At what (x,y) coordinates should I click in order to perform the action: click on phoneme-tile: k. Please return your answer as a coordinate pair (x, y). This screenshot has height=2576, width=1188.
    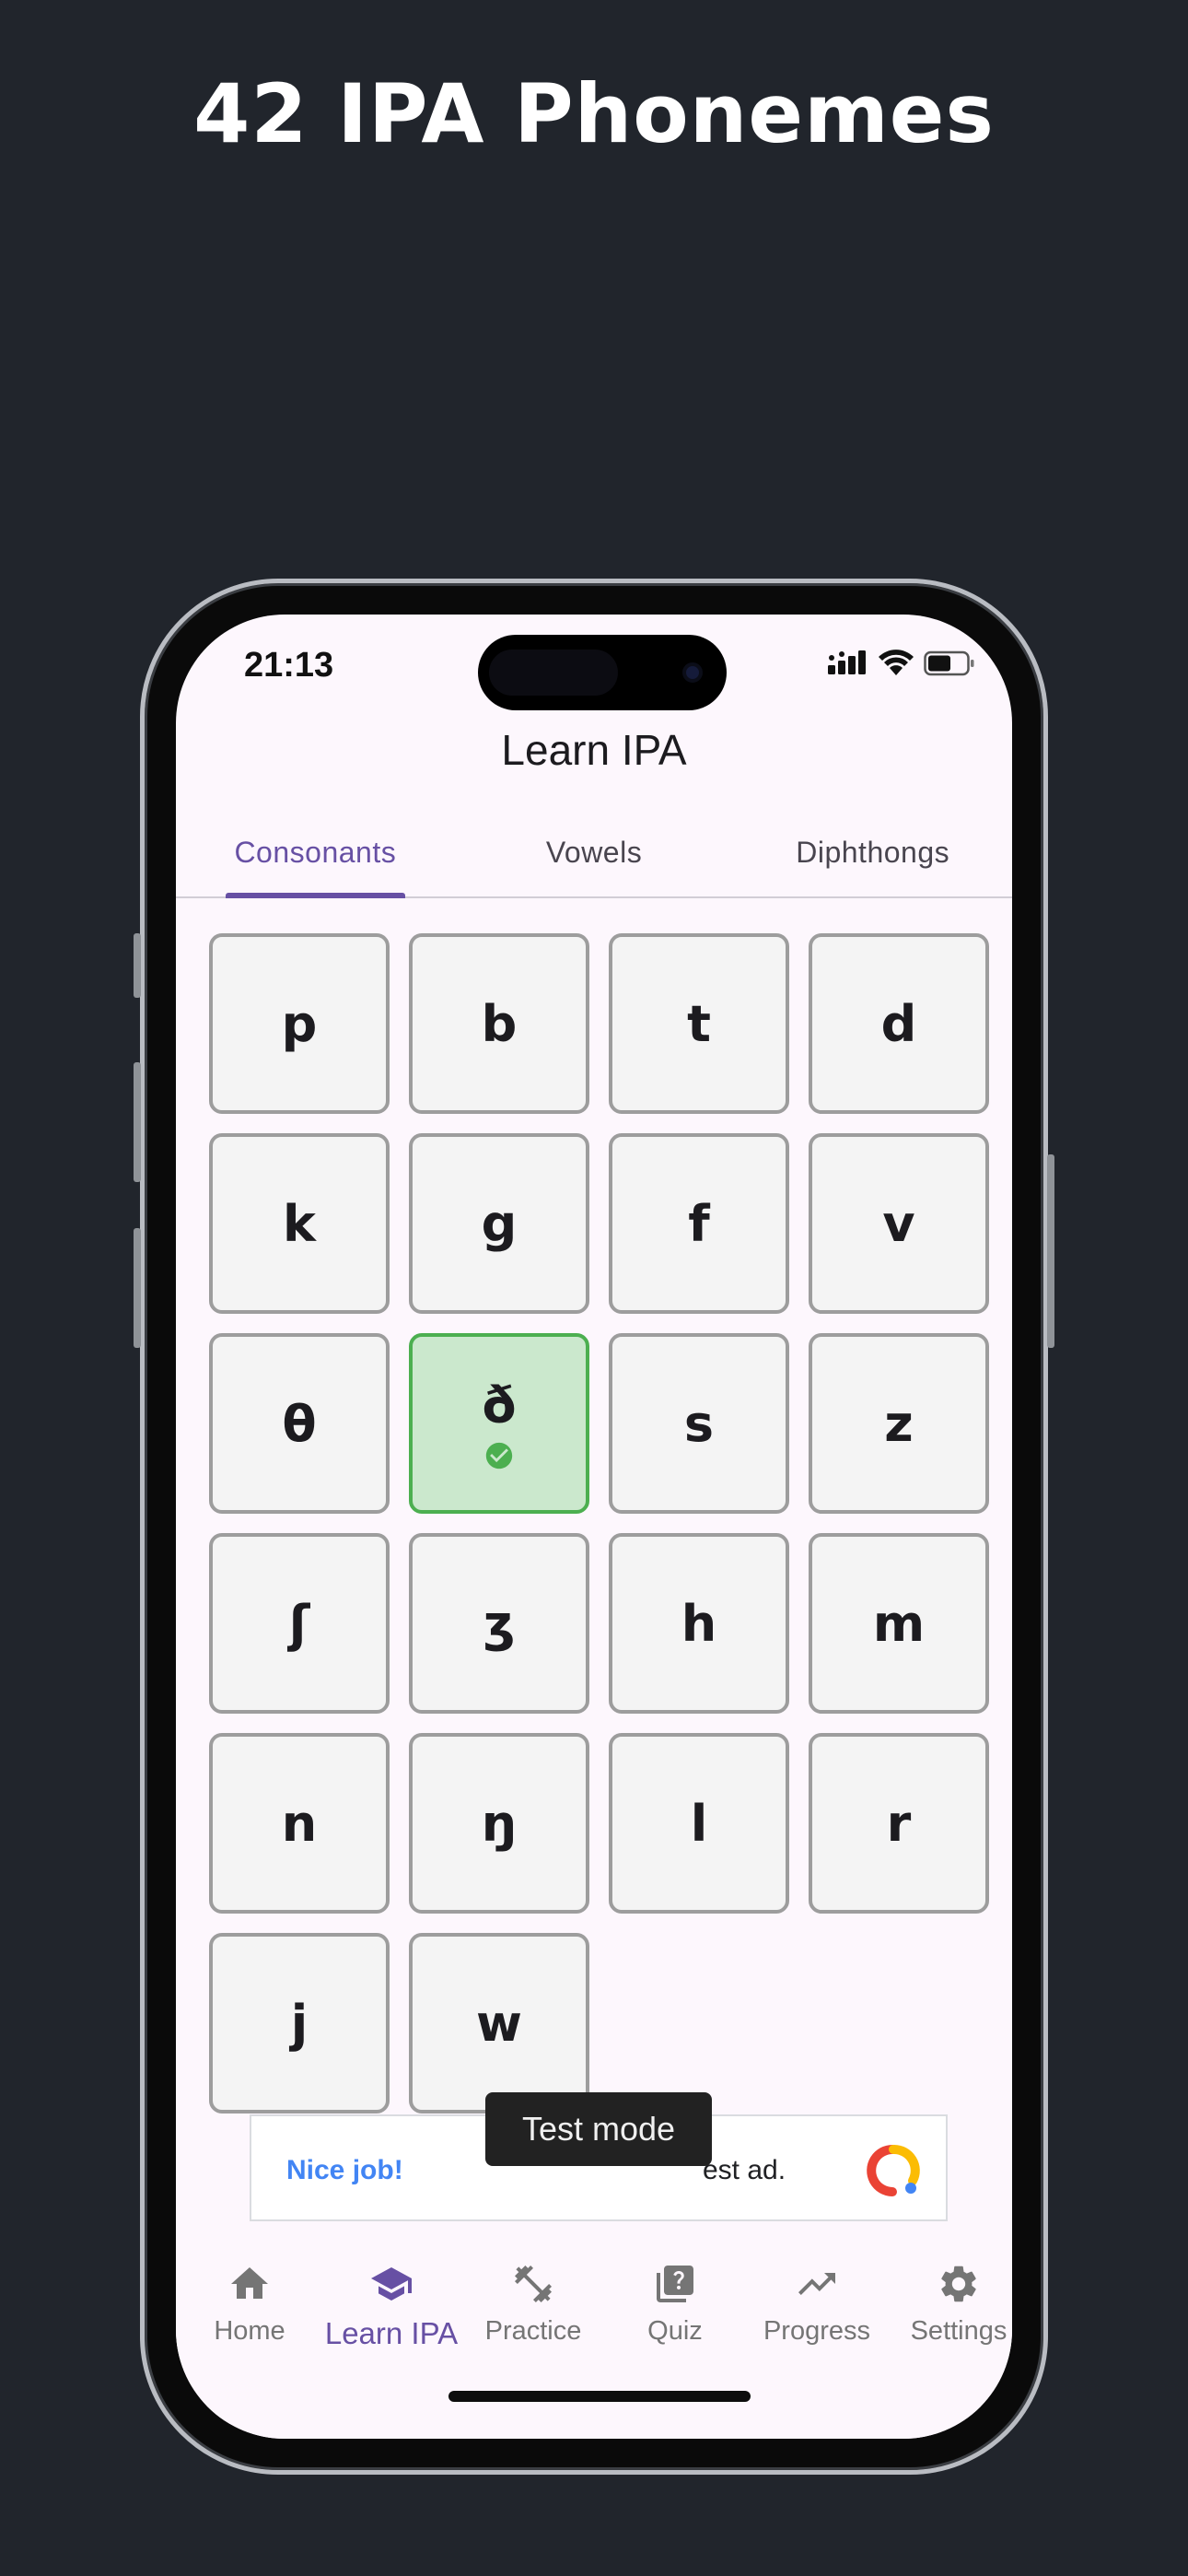
    Looking at the image, I should click on (299, 1223).